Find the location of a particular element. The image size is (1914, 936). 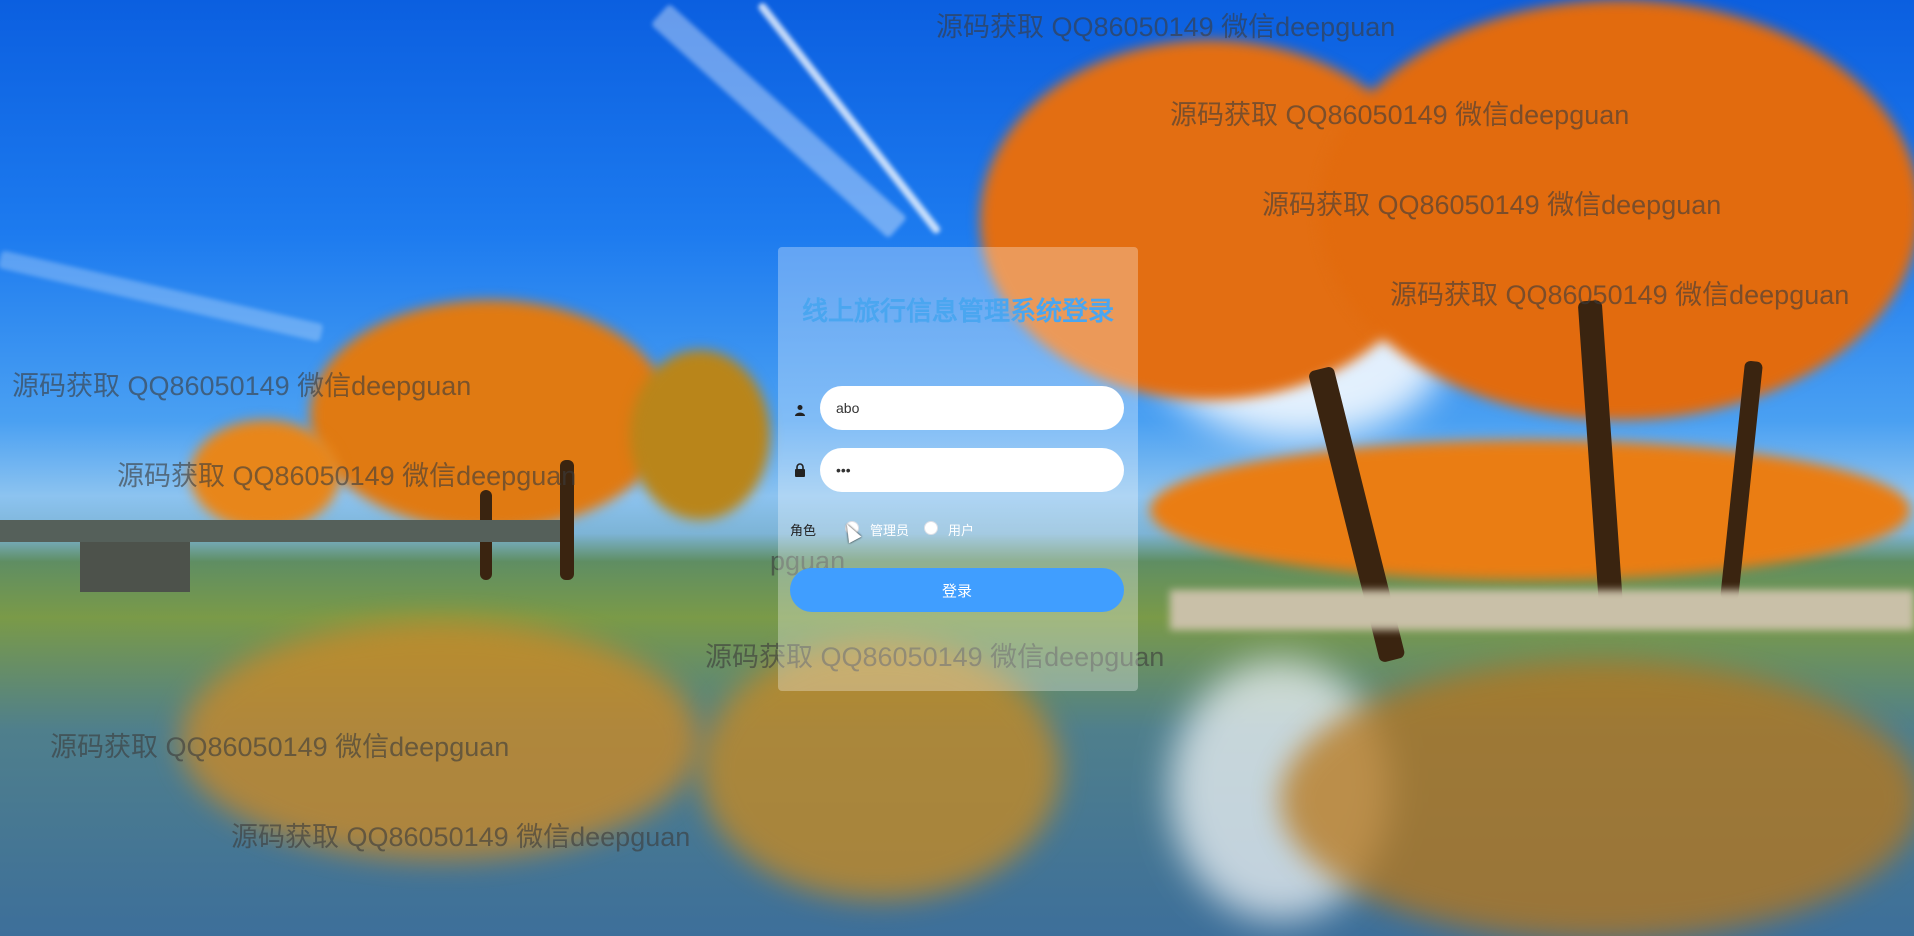

login-form: 线上旅行信息管理系统登录 角色 管理员 用户 登录 is located at coordinates (958, 469).